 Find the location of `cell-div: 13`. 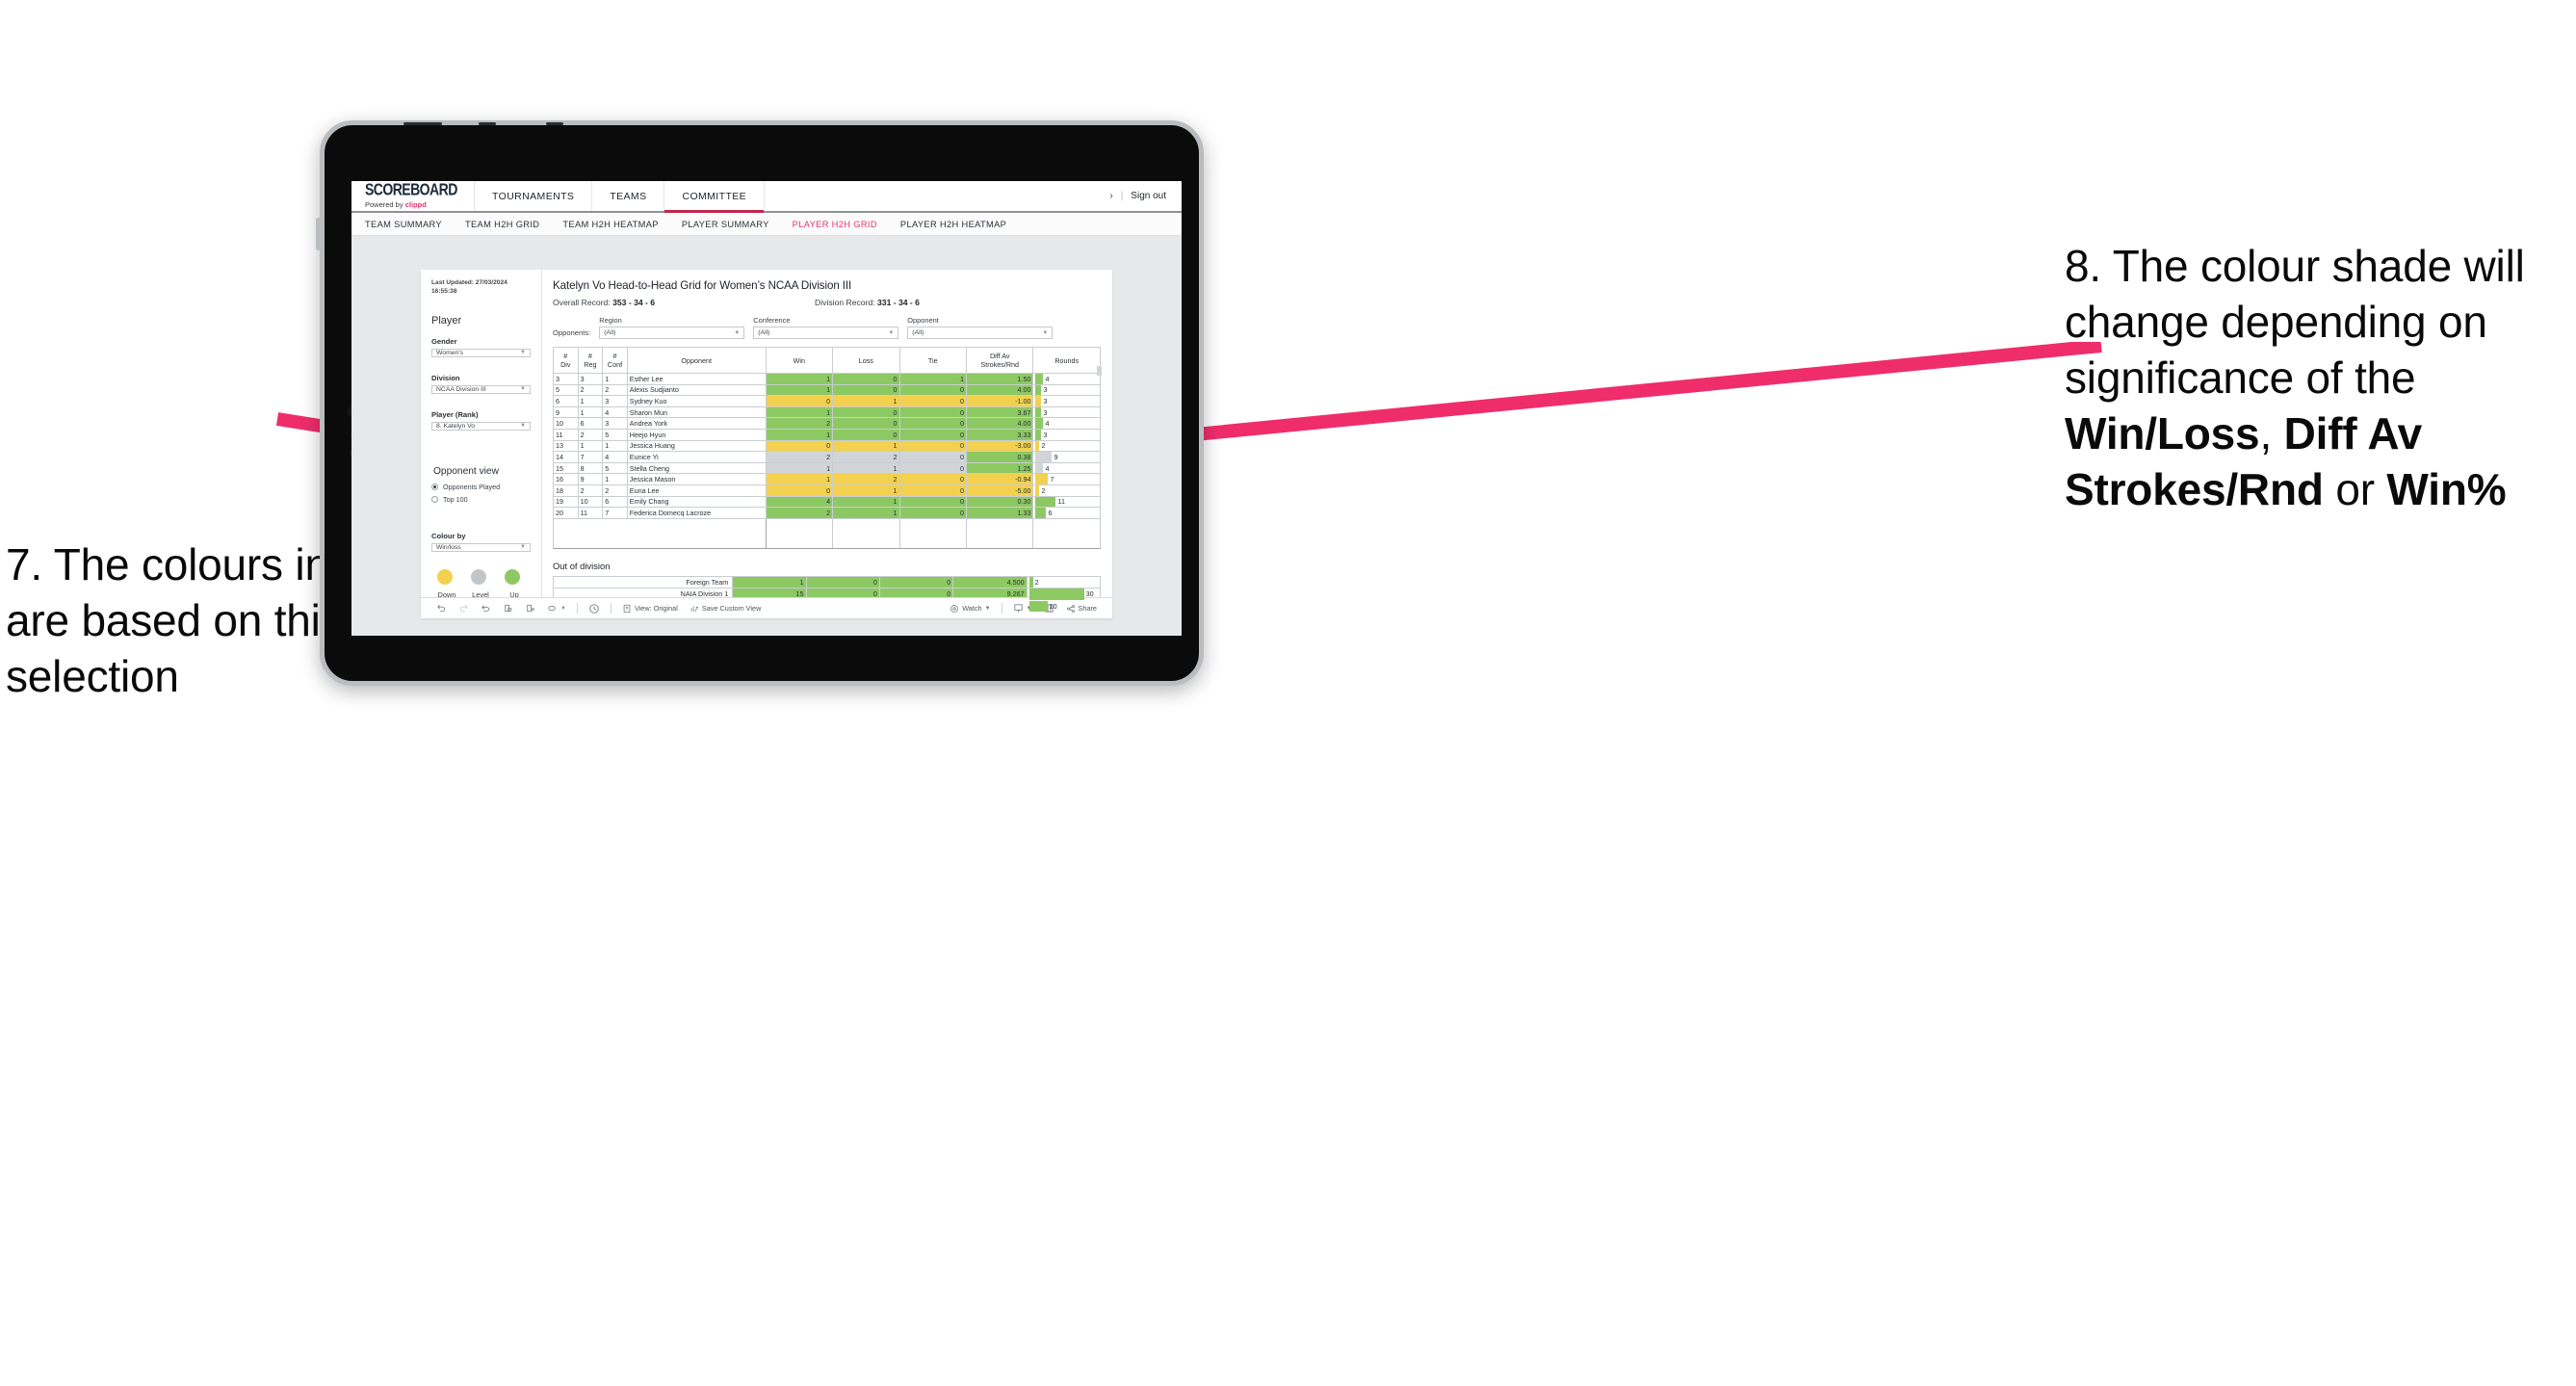

cell-div: 13 is located at coordinates (566, 446).